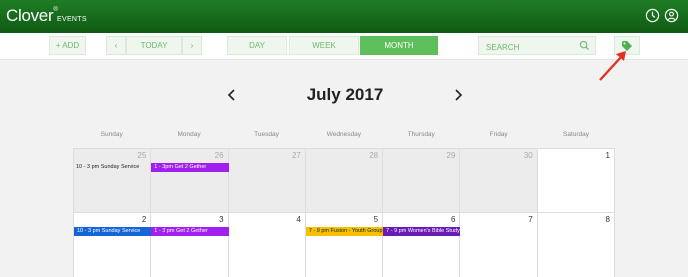  What do you see at coordinates (671, 15) in the screenshot?
I see `user-icon` at bounding box center [671, 15].